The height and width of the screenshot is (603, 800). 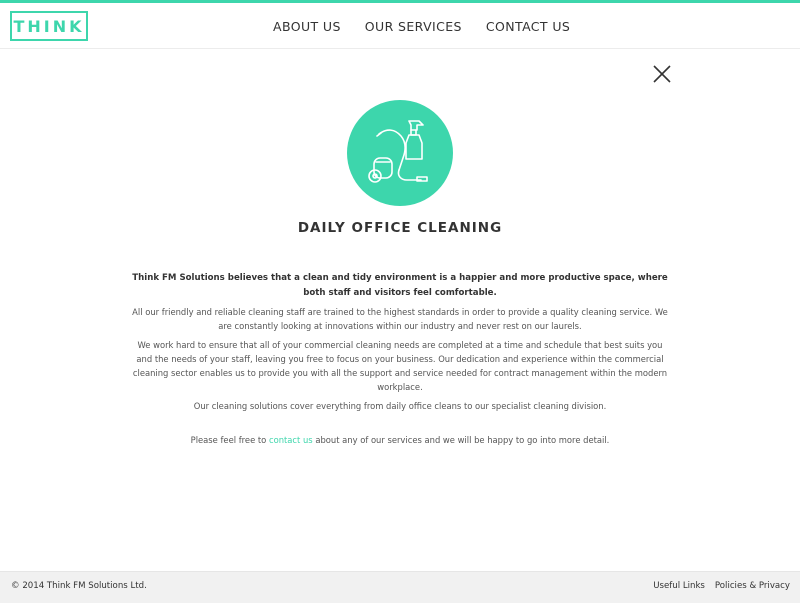 What do you see at coordinates (307, 26) in the screenshot?
I see `nav-about-us: ABOUT US` at bounding box center [307, 26].